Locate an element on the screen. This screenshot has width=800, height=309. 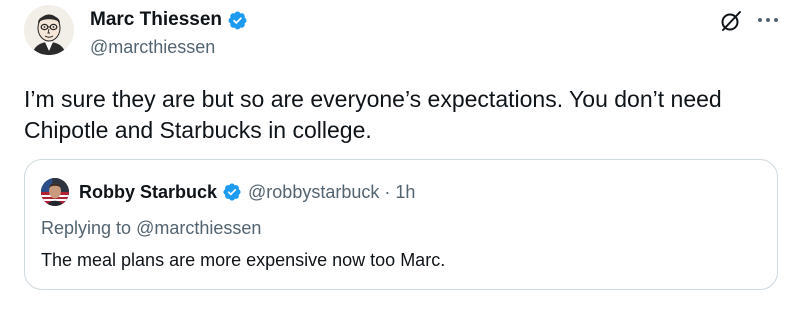
author-display-name: Marc Thiessen is located at coordinates (156, 20).